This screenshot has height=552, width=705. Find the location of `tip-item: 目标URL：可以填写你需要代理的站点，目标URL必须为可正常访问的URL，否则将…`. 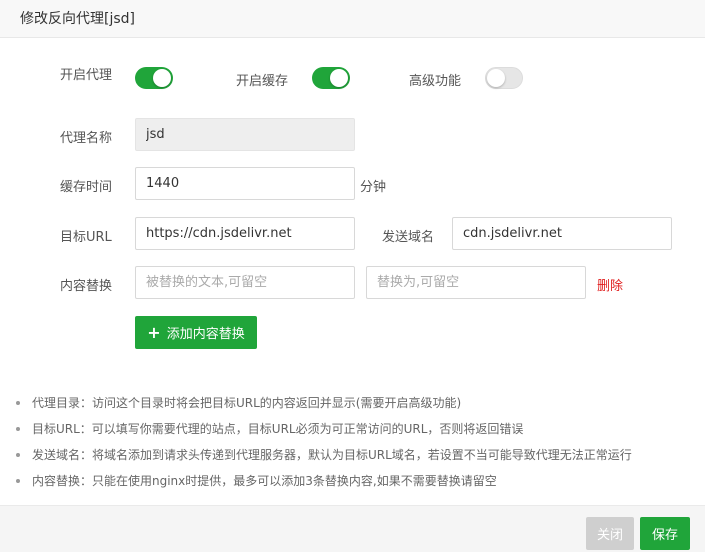

tip-item: 目标URL：可以填写你需要代理的站点，目标URL必须为可正常访问的URL，否则将… is located at coordinates (356, 429).